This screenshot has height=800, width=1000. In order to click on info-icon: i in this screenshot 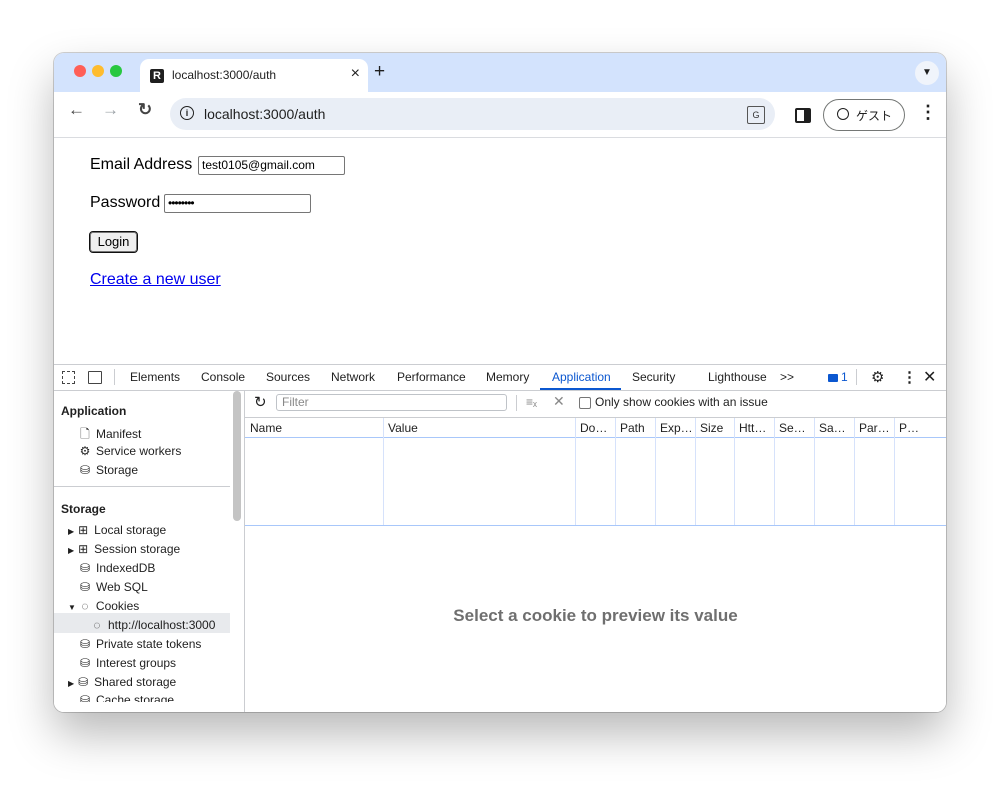, I will do `click(187, 113)`.